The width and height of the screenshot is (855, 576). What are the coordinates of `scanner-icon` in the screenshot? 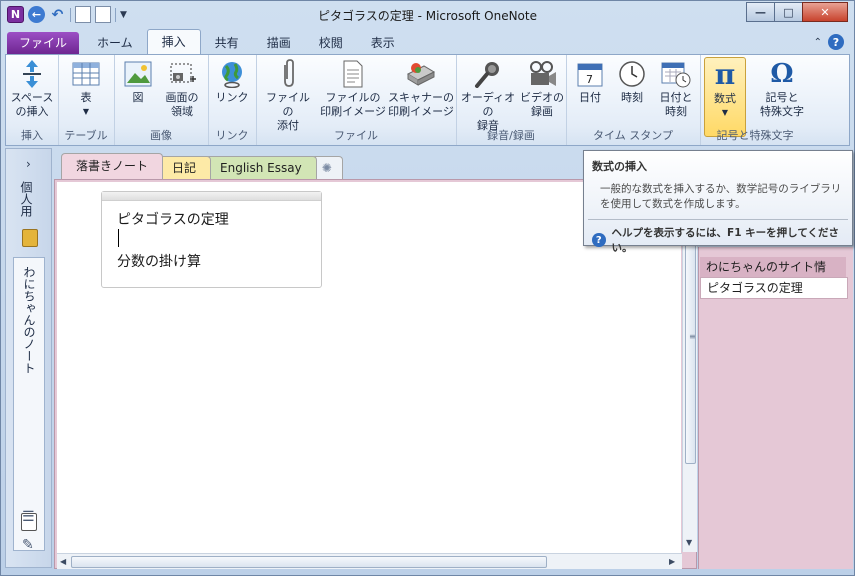 It's located at (421, 74).